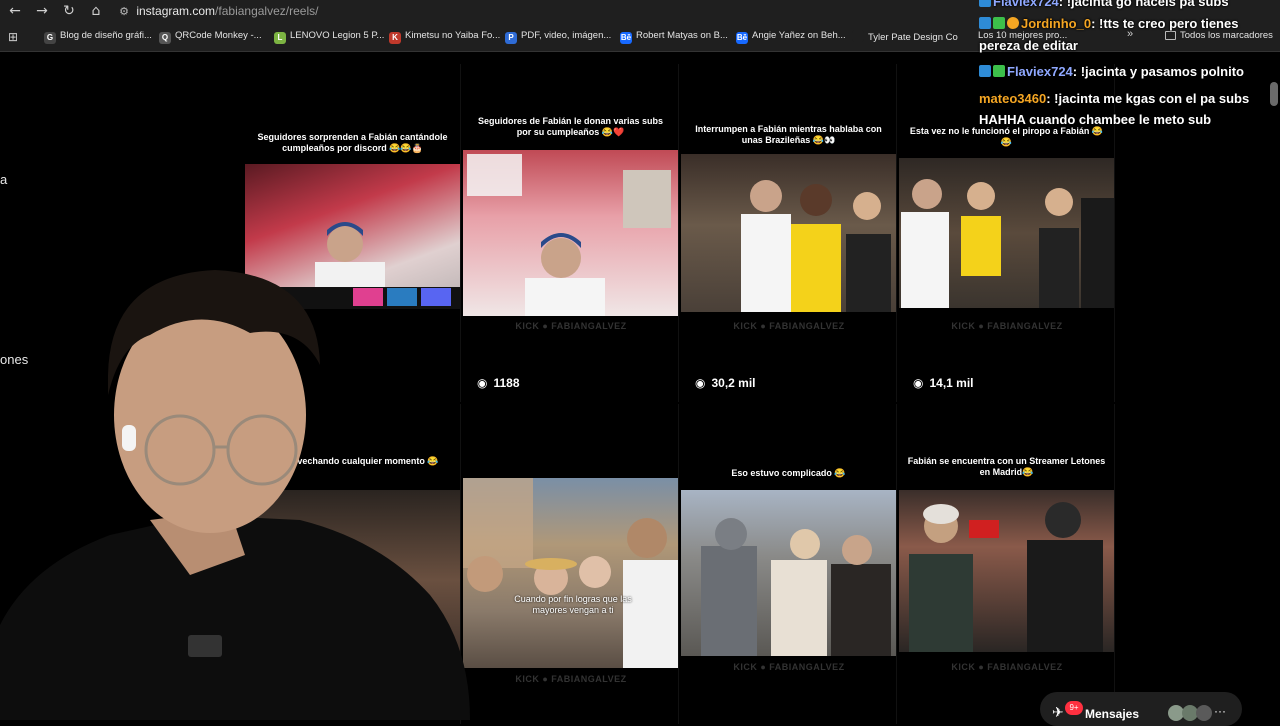 The width and height of the screenshot is (1280, 726). Describe the element at coordinates (50, 38) in the screenshot. I see `bookmark-favicon-icon: G` at that location.